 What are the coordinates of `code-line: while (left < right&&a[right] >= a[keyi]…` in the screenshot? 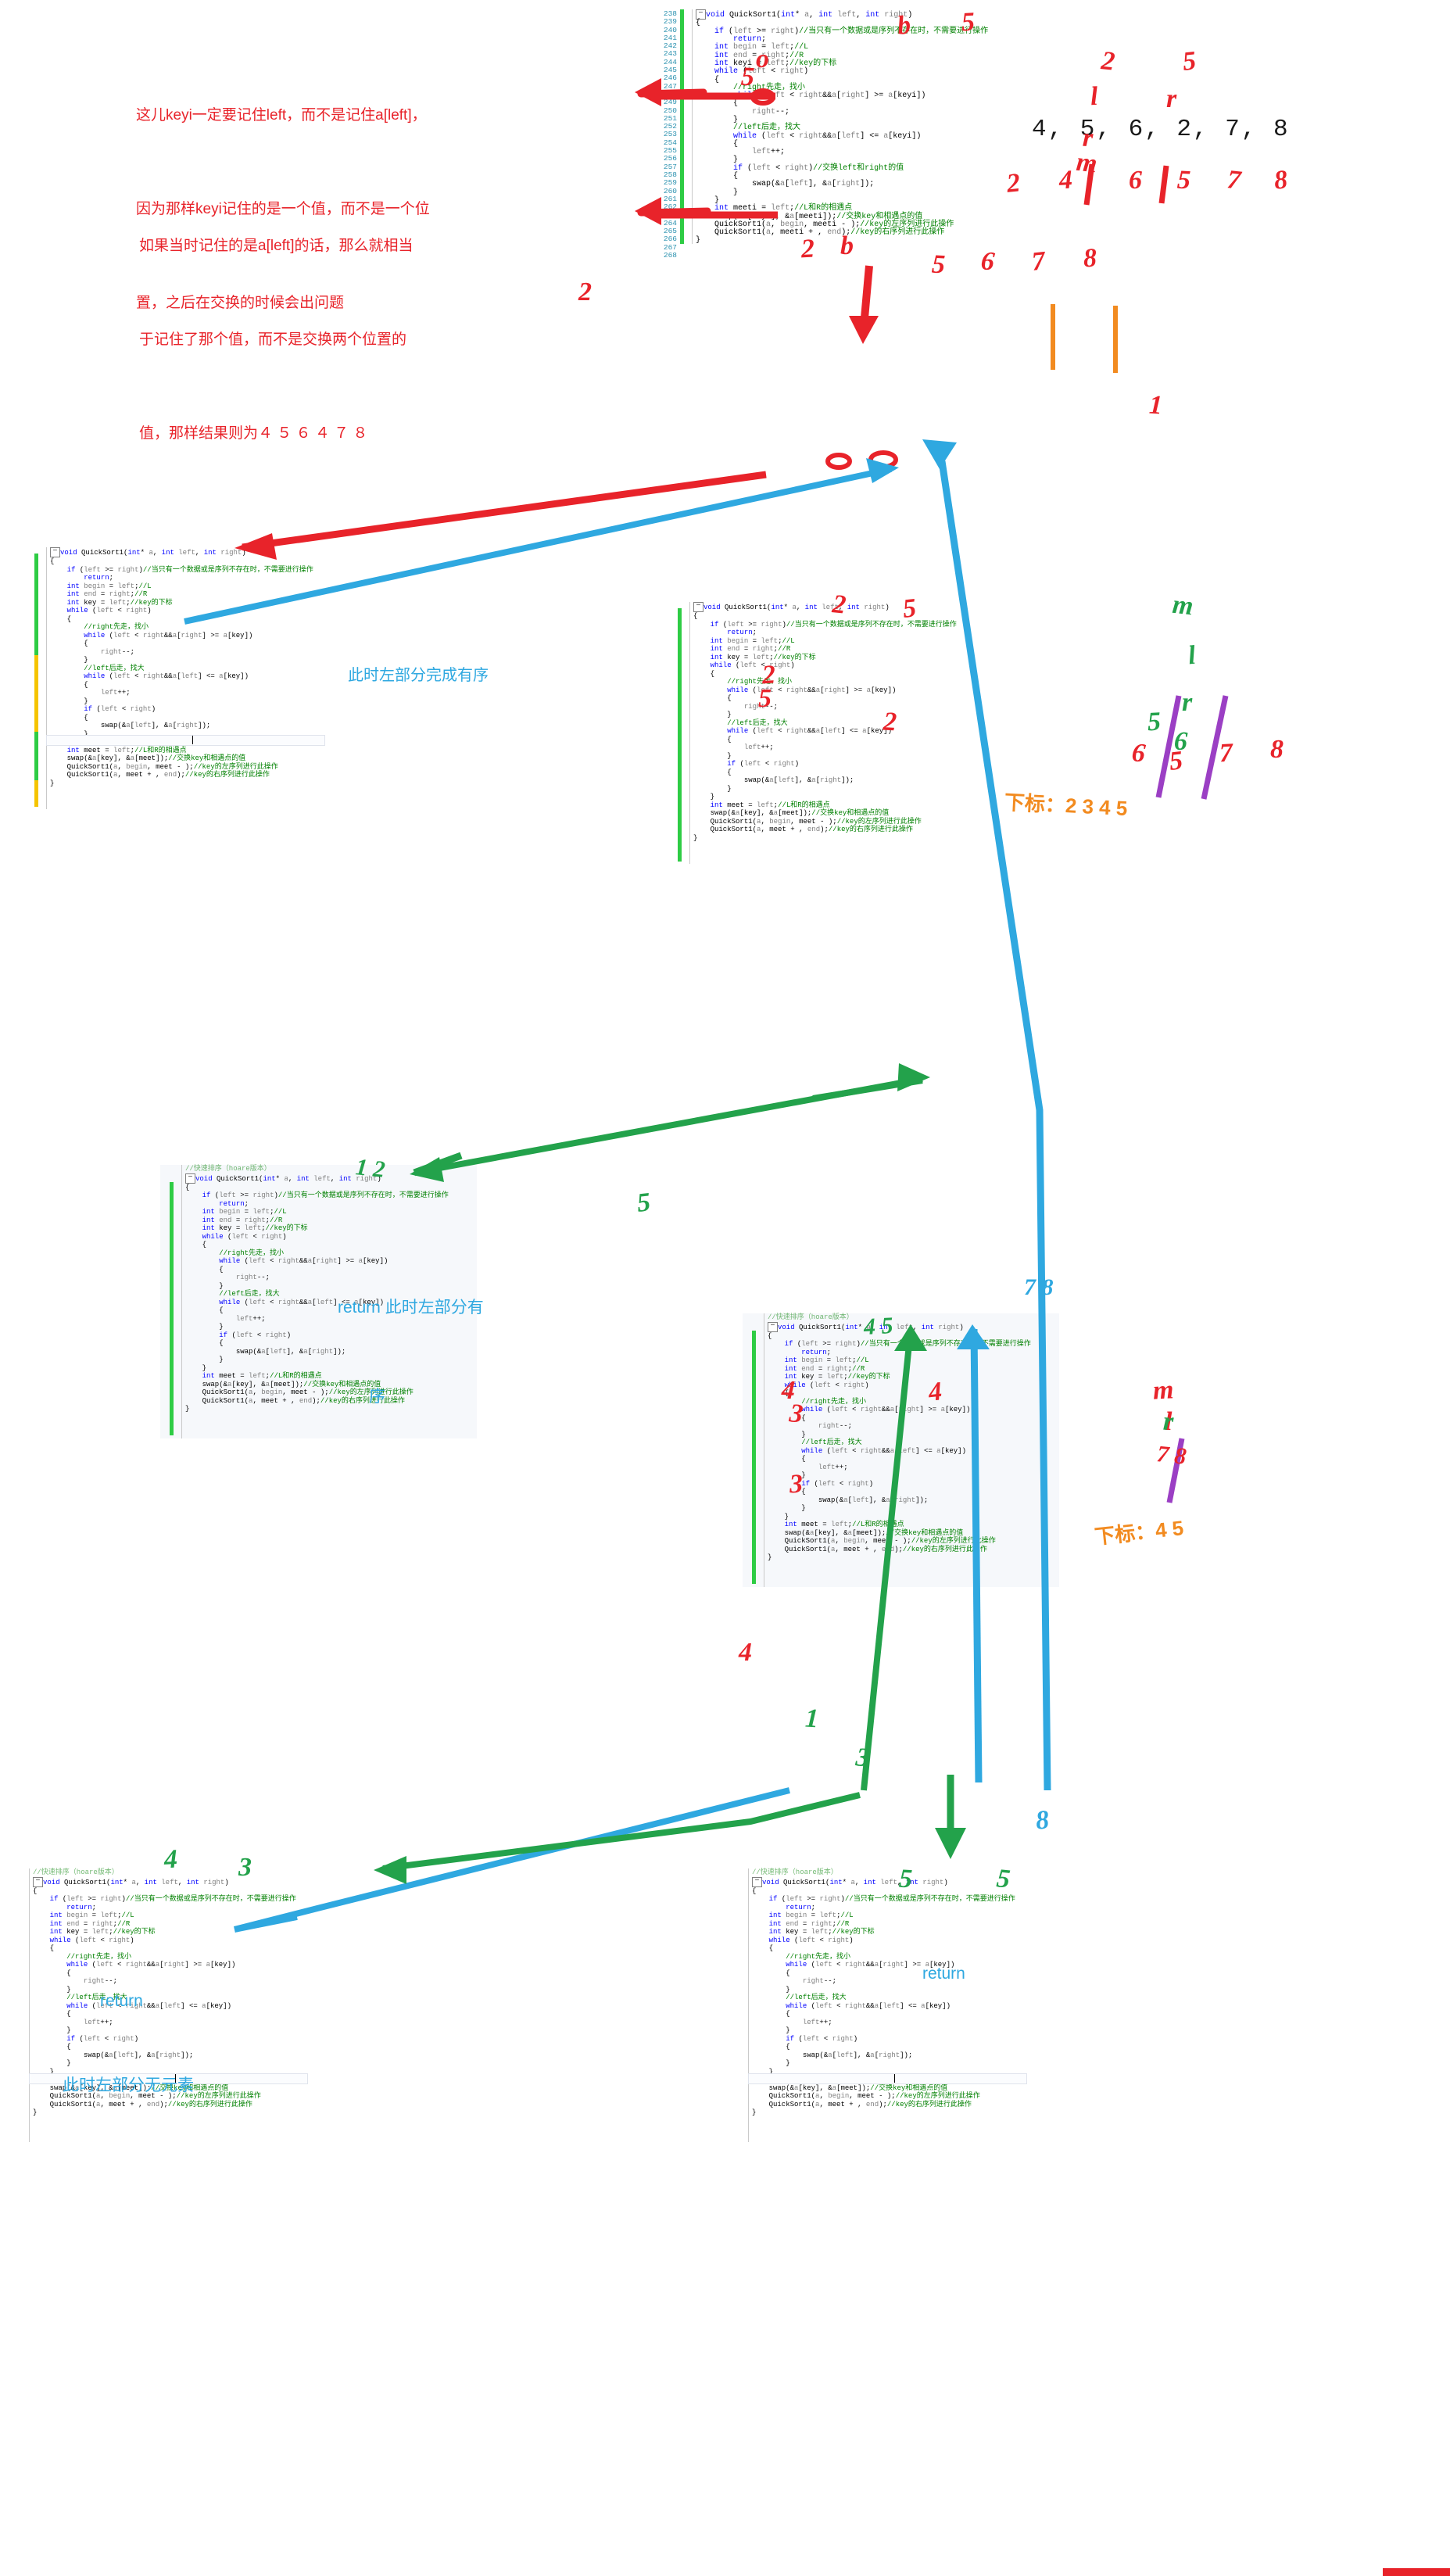 It's located at (842, 95).